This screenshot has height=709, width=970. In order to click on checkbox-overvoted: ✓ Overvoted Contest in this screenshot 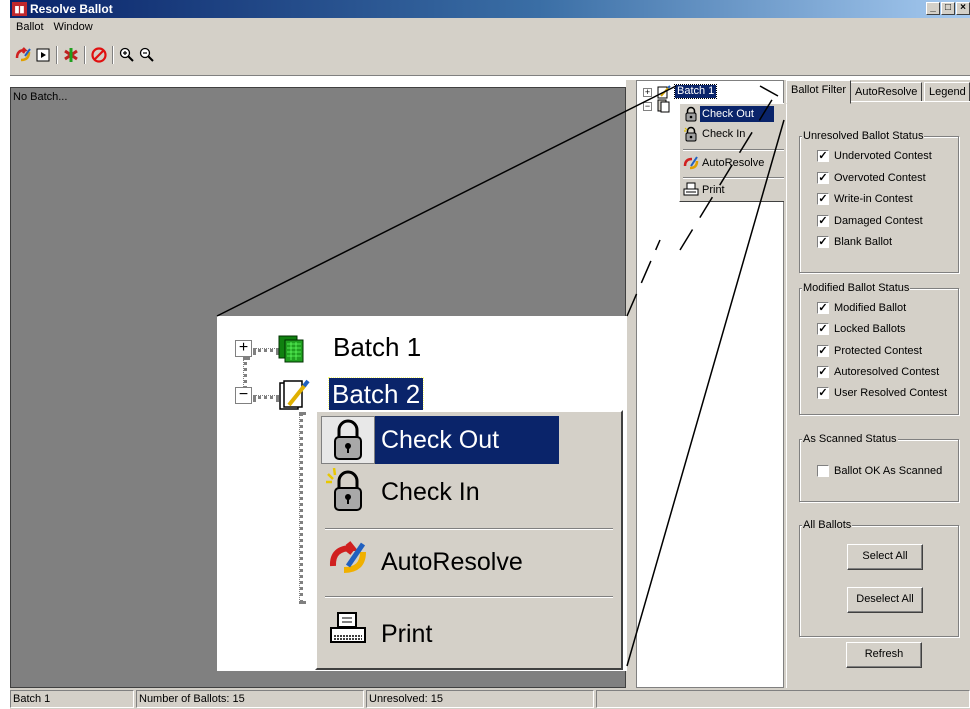, I will do `click(871, 178)`.